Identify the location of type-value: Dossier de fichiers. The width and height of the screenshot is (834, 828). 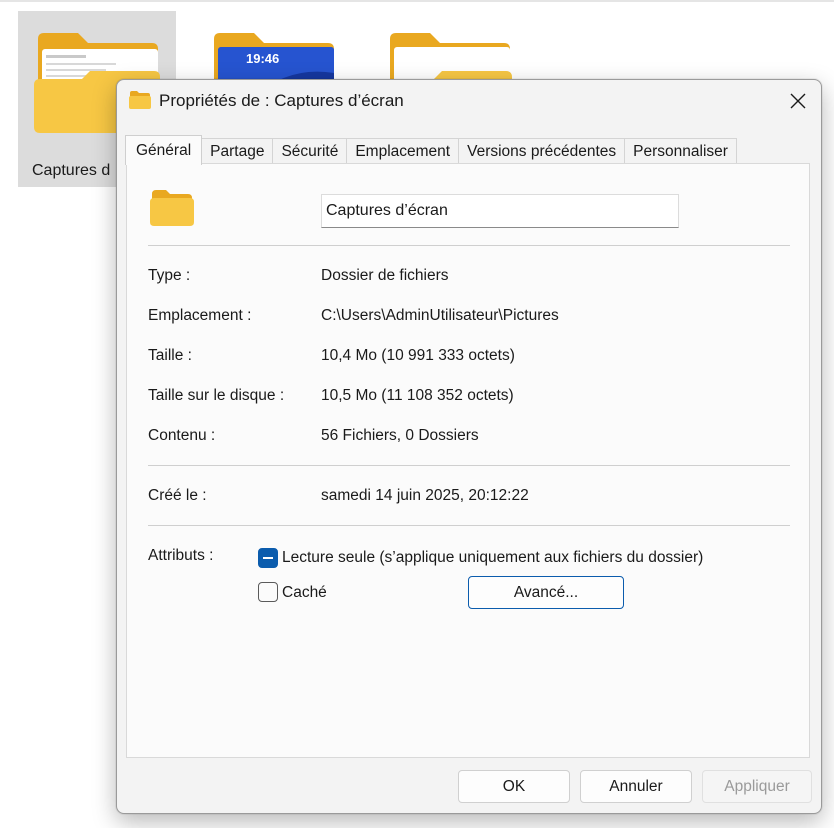
(385, 275).